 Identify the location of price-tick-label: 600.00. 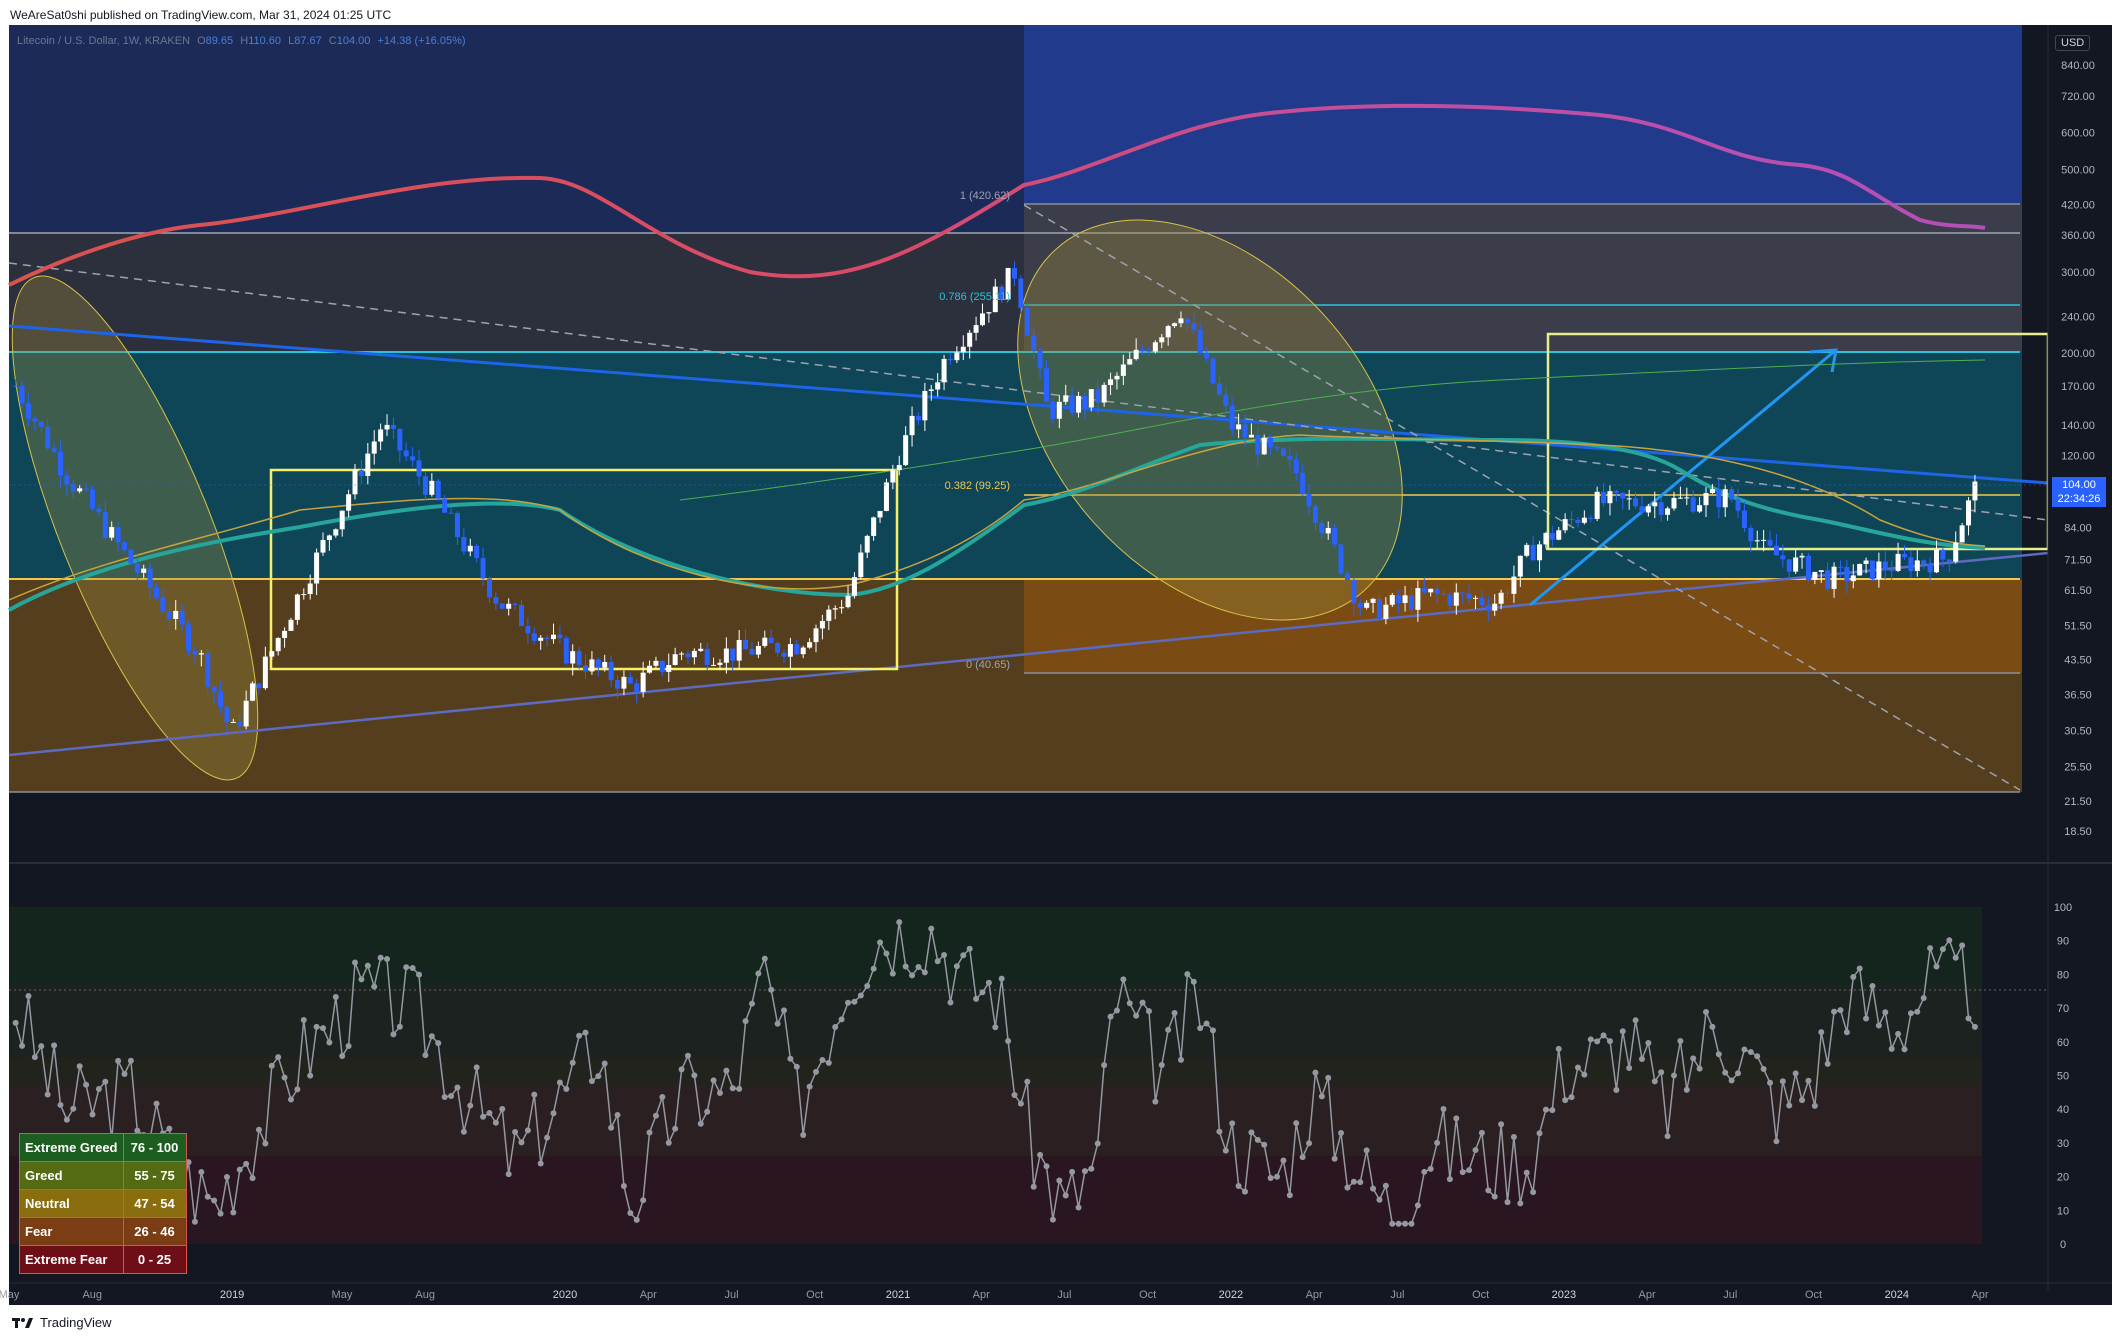
(2078, 134).